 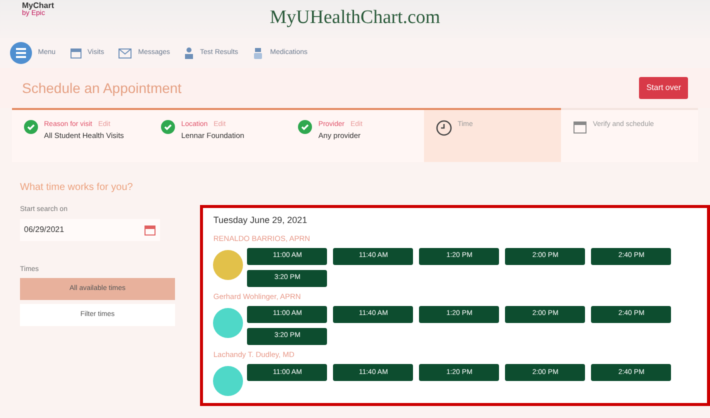 What do you see at coordinates (102, 88) in the screenshot?
I see `page-title: Schedule an Appointment` at bounding box center [102, 88].